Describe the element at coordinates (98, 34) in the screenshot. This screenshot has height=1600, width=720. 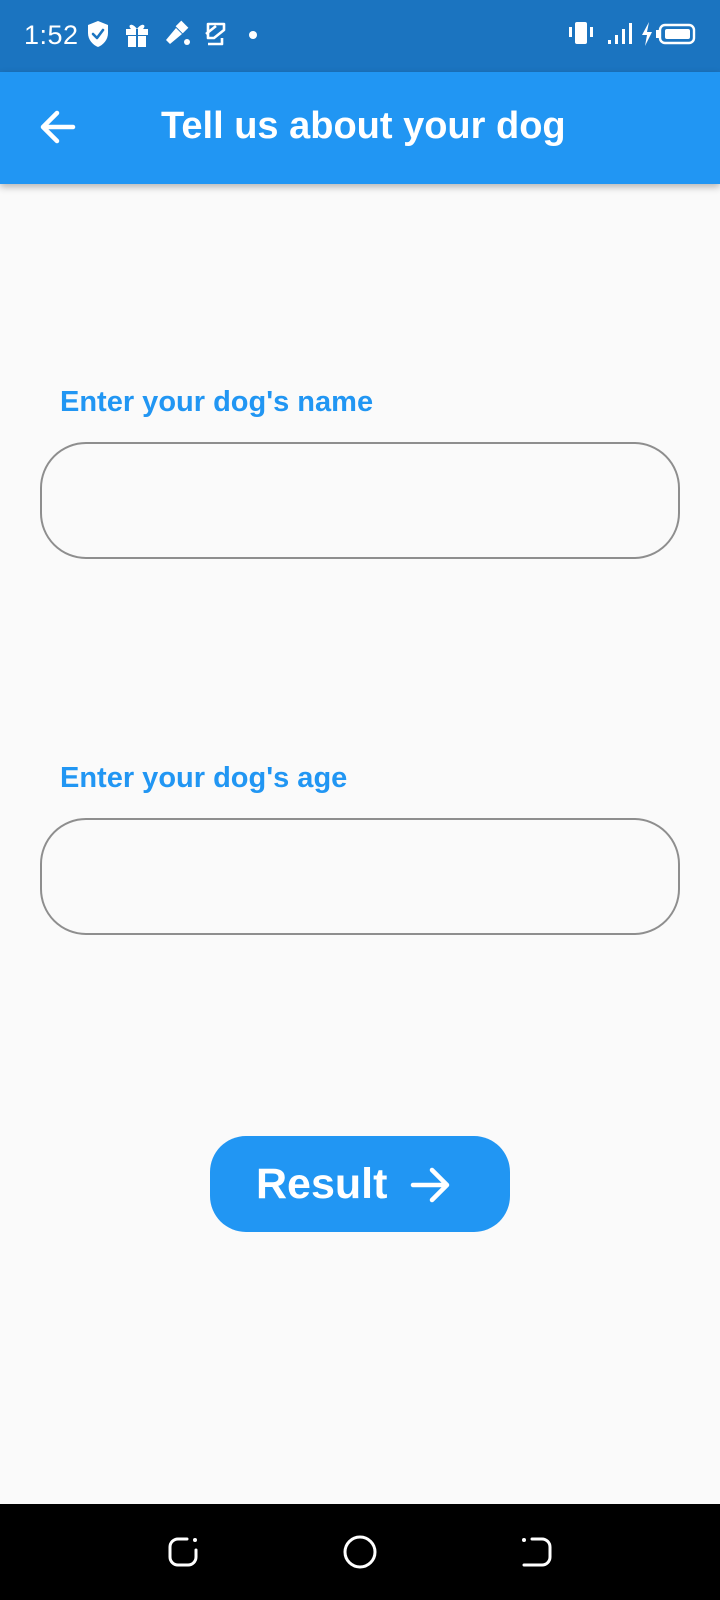
I see `shield-icon` at that location.